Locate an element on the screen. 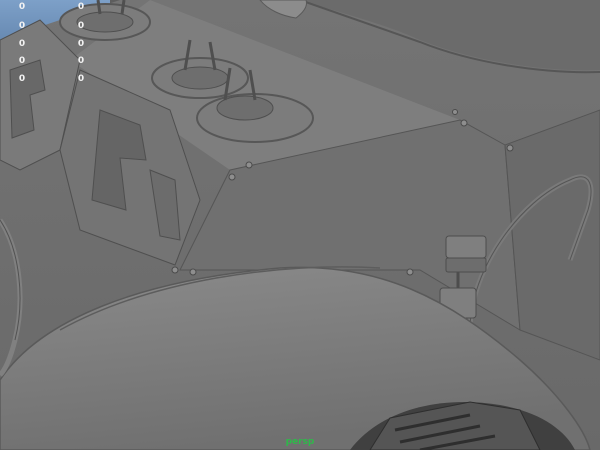  rear-side-panel is located at coordinates (552, 235).